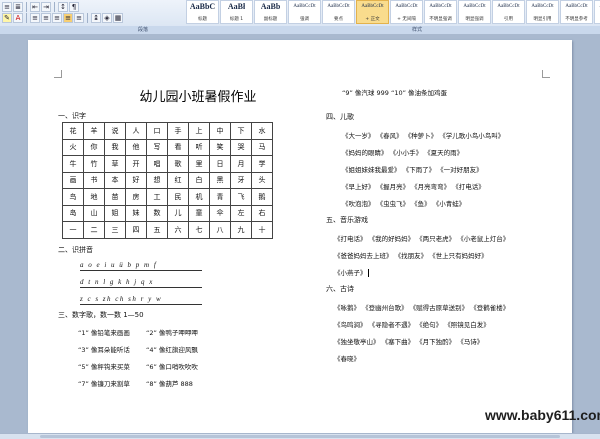 Image resolution: width=600 pixels, height=439 pixels. Describe the element at coordinates (63, 7) in the screenshot. I see `sort-icon: ↕` at that location.